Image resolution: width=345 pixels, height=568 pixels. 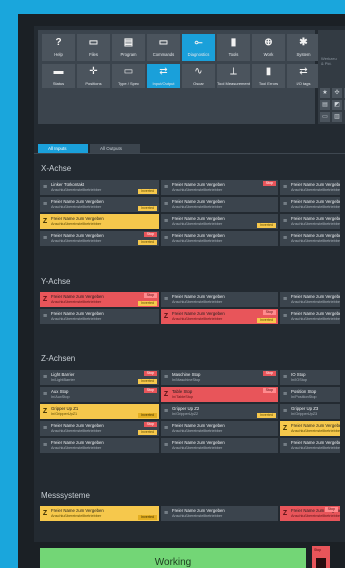 I want to click on io-address: In/GripperUpZ1, so click(x=64, y=413).